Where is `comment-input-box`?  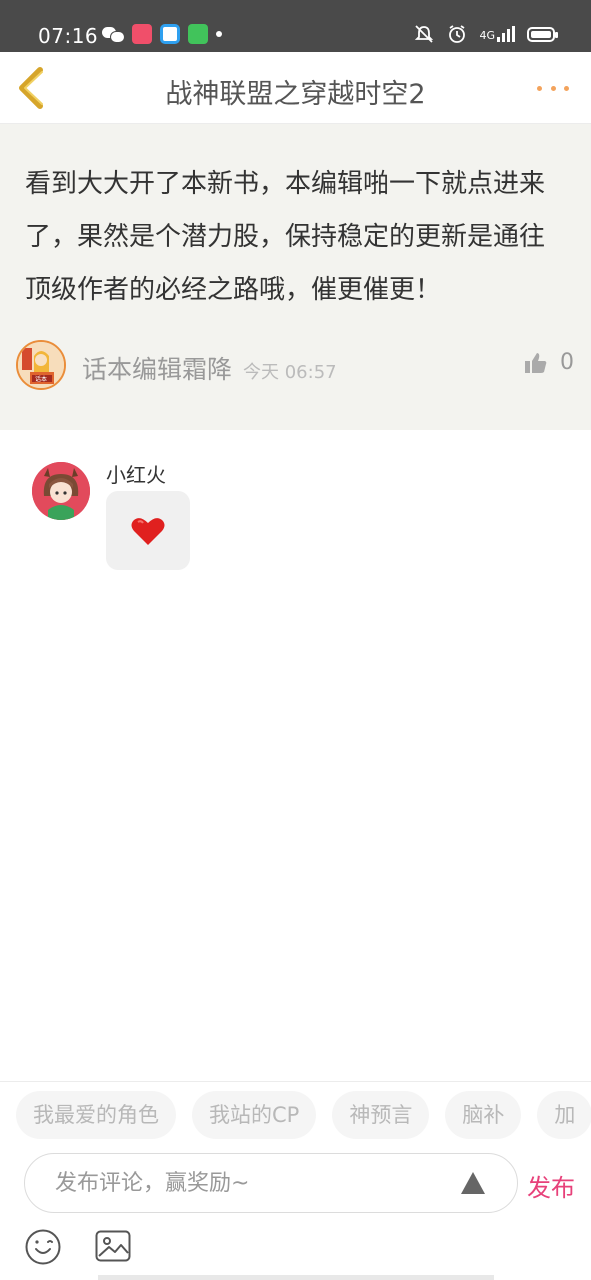
comment-input-box is located at coordinates (271, 1183).